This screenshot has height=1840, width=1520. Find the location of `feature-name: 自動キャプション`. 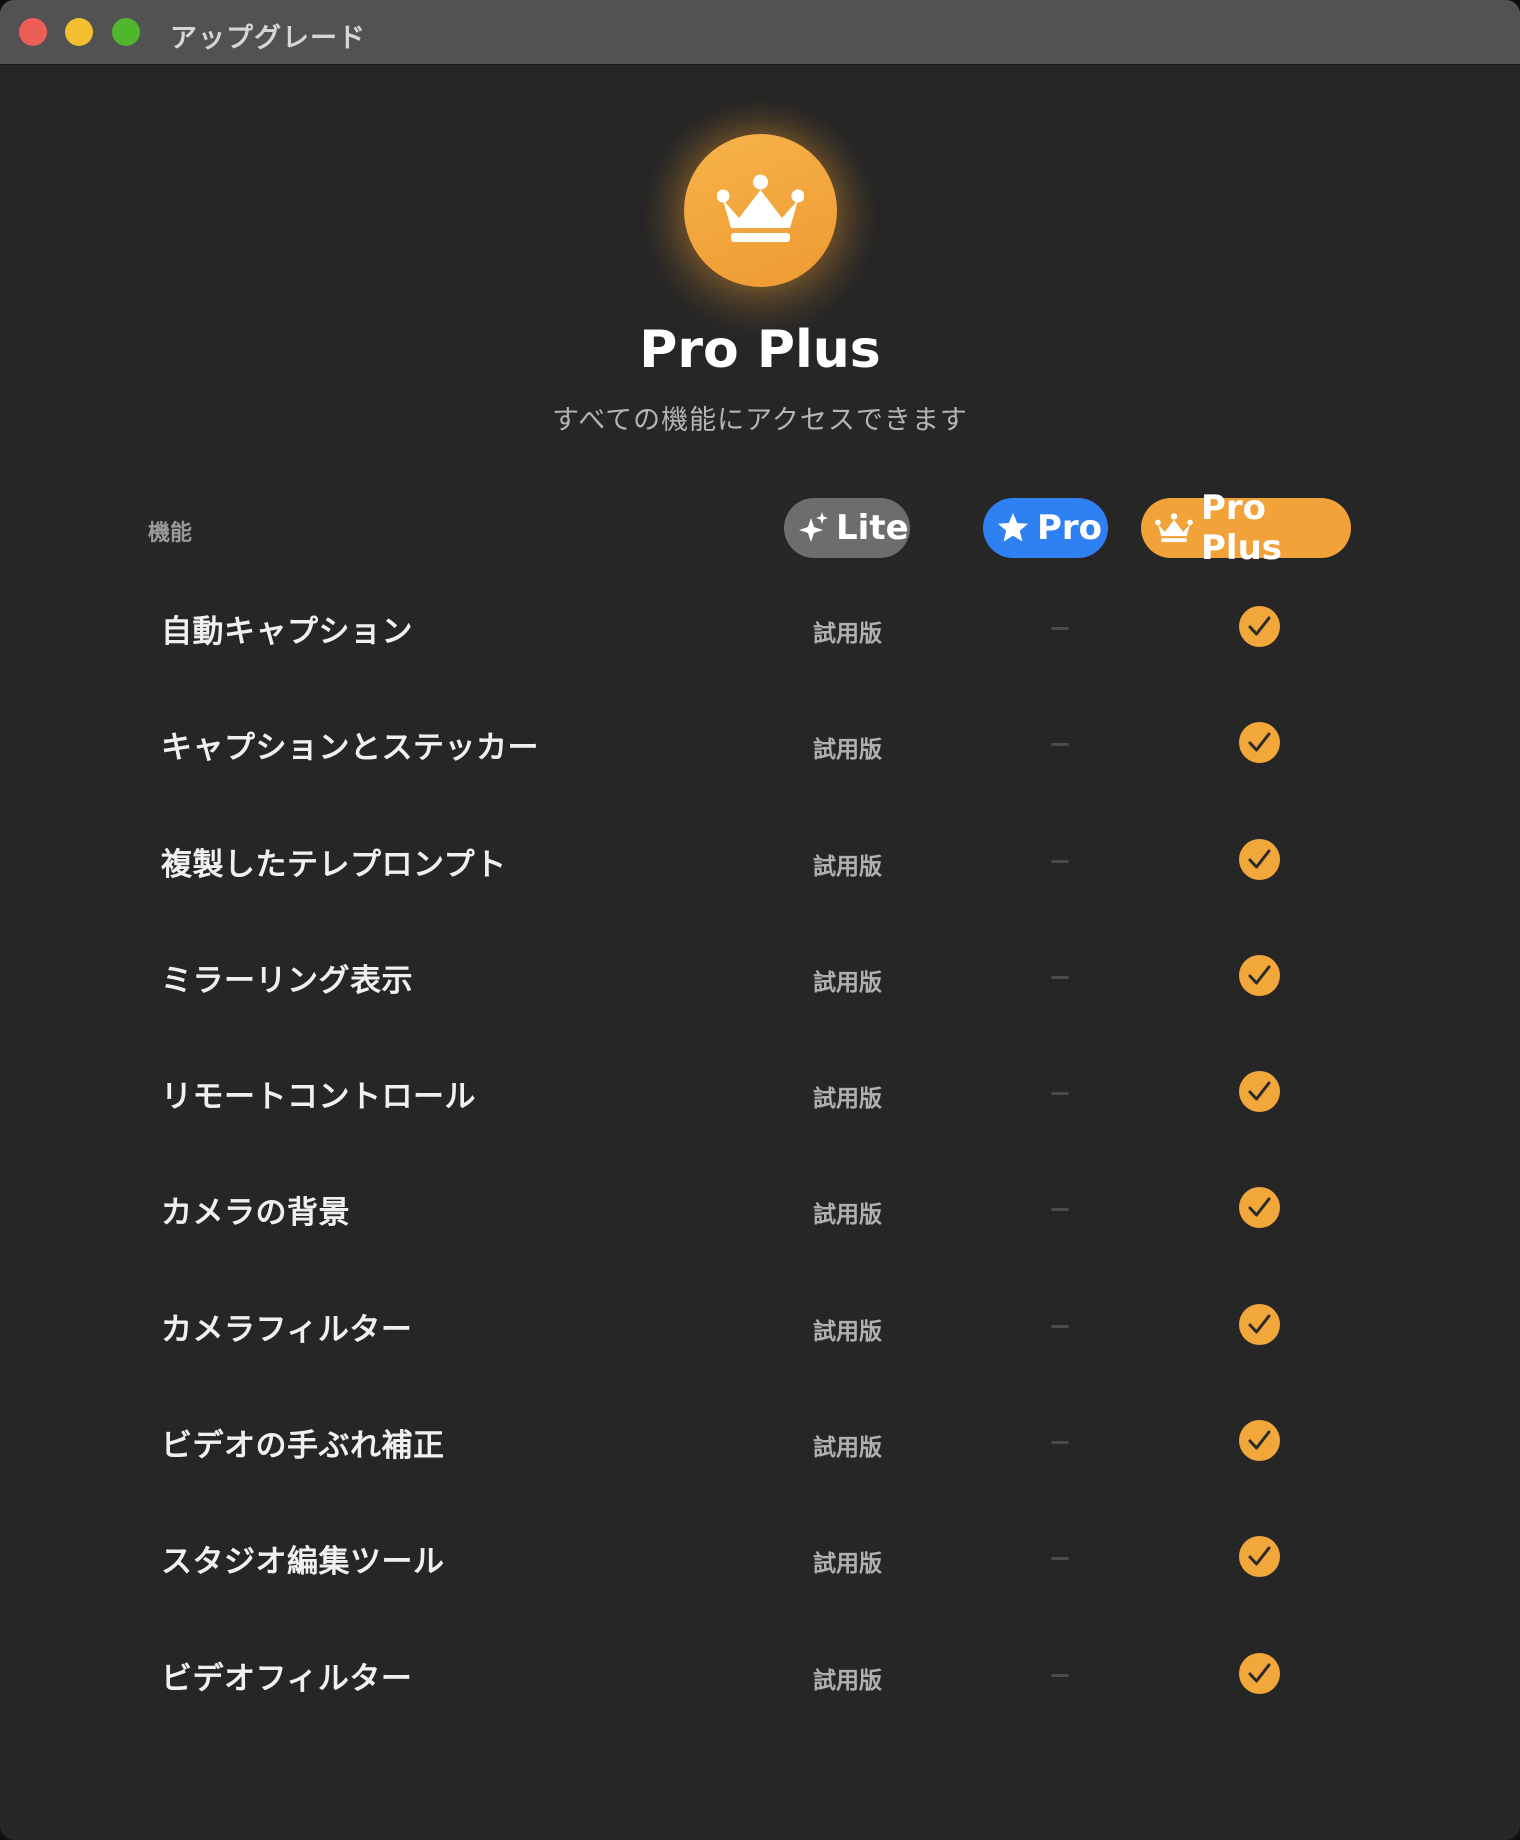

feature-name: 自動キャプション is located at coordinates (287, 632).